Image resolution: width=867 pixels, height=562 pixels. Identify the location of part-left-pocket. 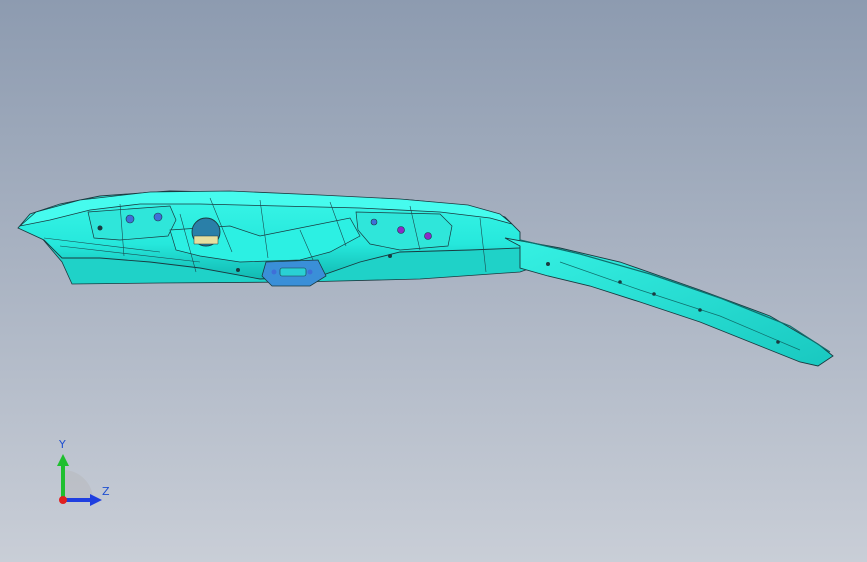
(132, 223).